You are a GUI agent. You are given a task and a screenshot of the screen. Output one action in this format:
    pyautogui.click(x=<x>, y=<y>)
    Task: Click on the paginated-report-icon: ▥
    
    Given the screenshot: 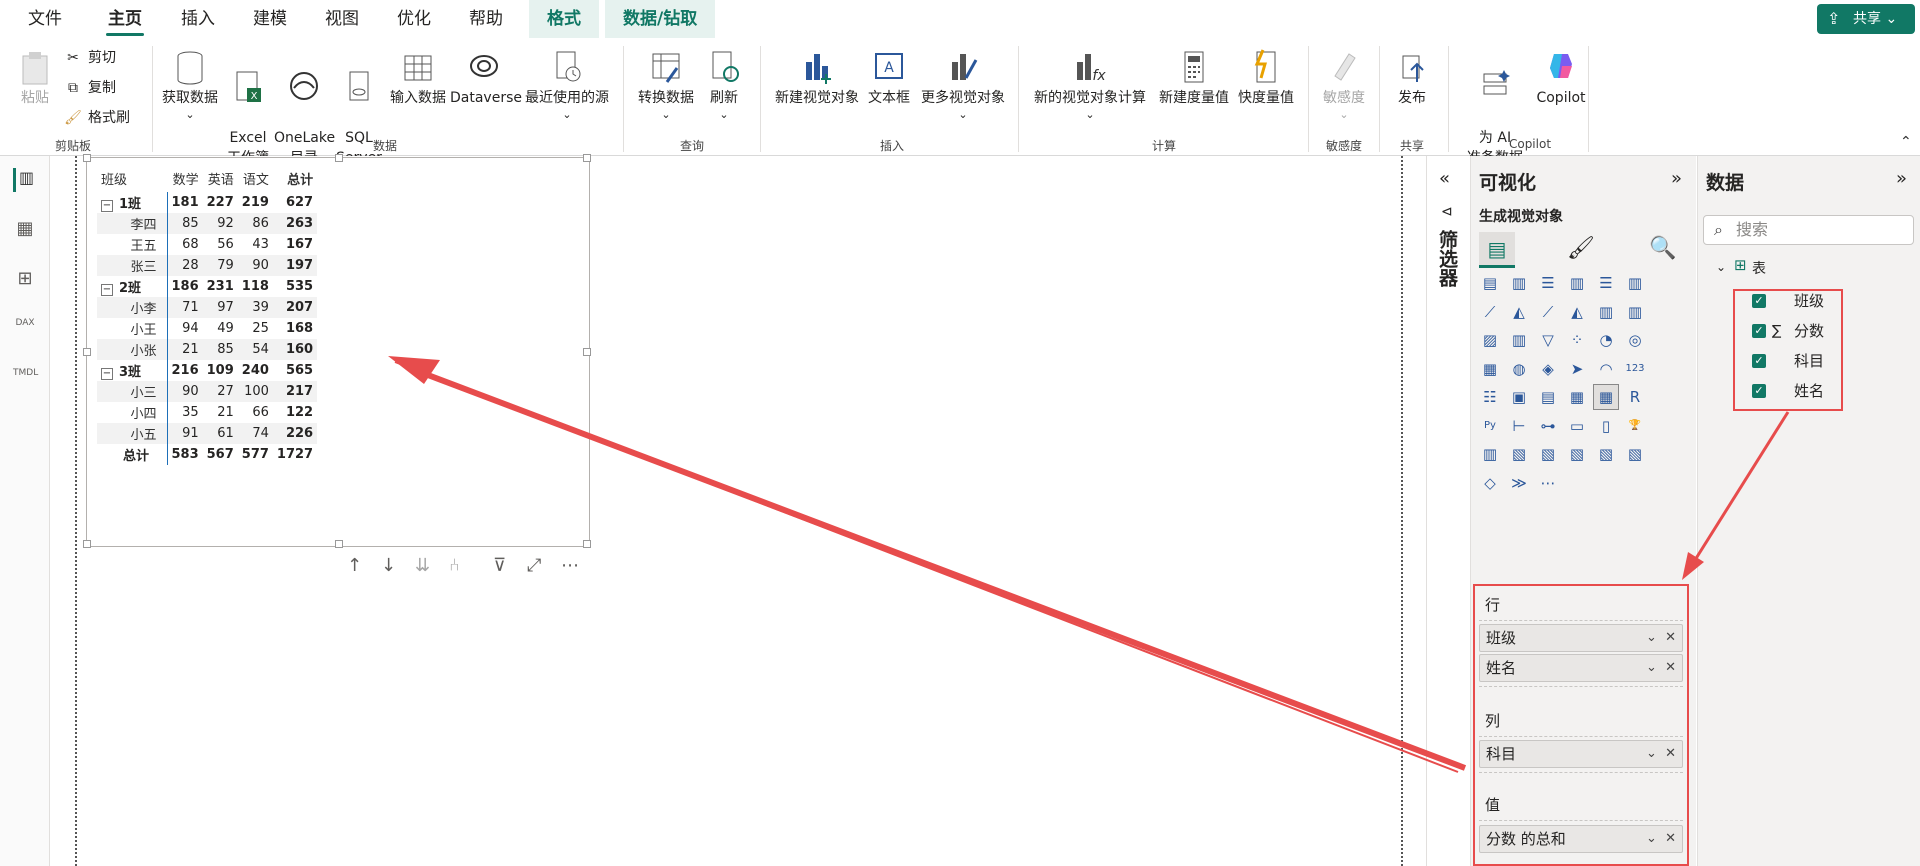 What is the action you would take?
    pyautogui.click(x=1490, y=454)
    